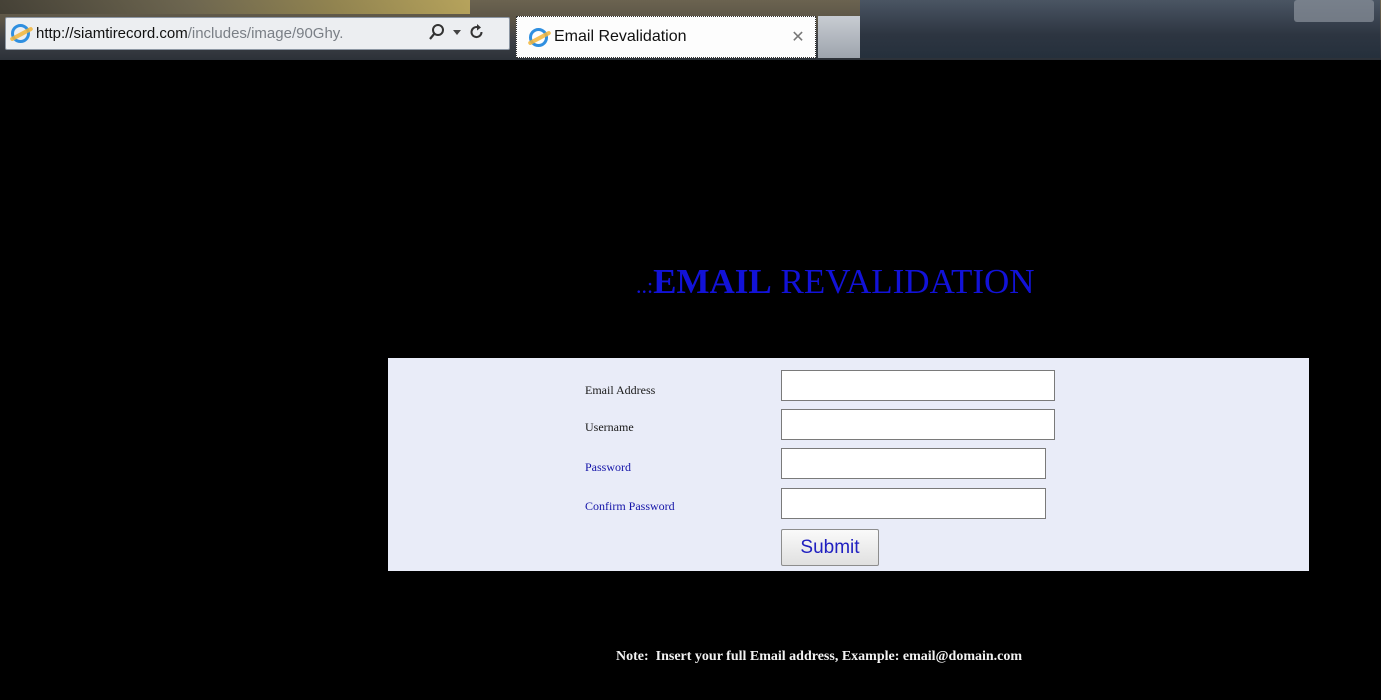 This screenshot has width=1381, height=700. I want to click on password-field, so click(913, 463).